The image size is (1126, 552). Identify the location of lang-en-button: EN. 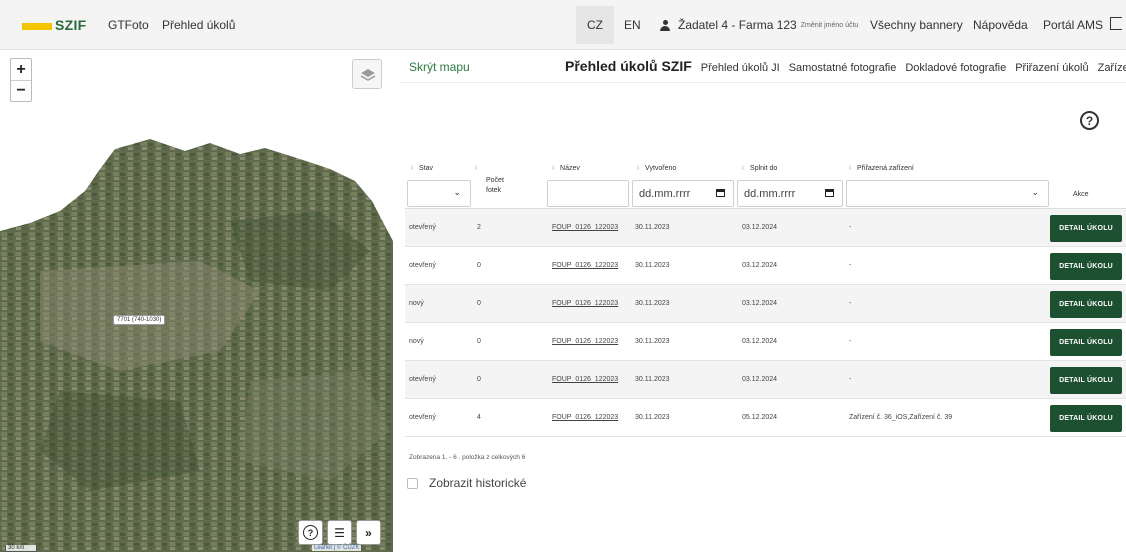
(632, 25).